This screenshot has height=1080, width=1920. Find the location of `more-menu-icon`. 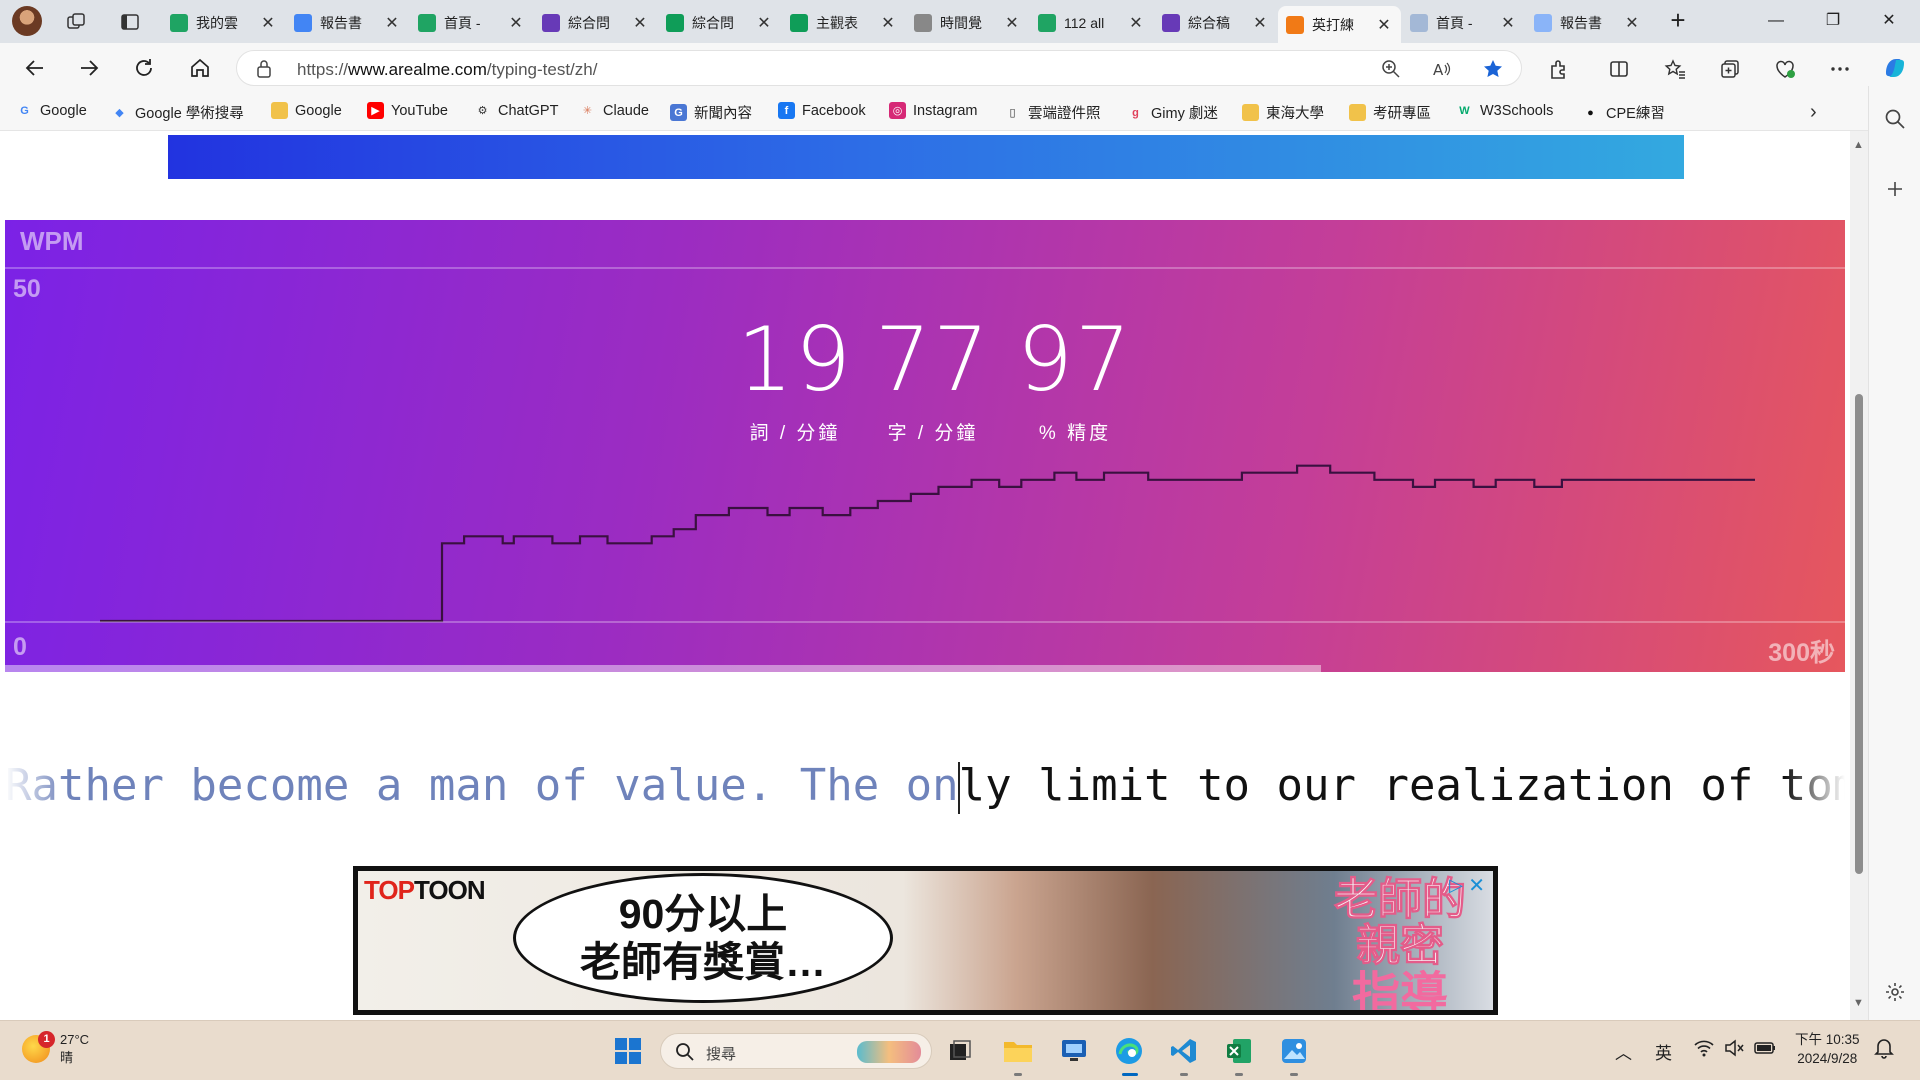

more-menu-icon is located at coordinates (1840, 69).